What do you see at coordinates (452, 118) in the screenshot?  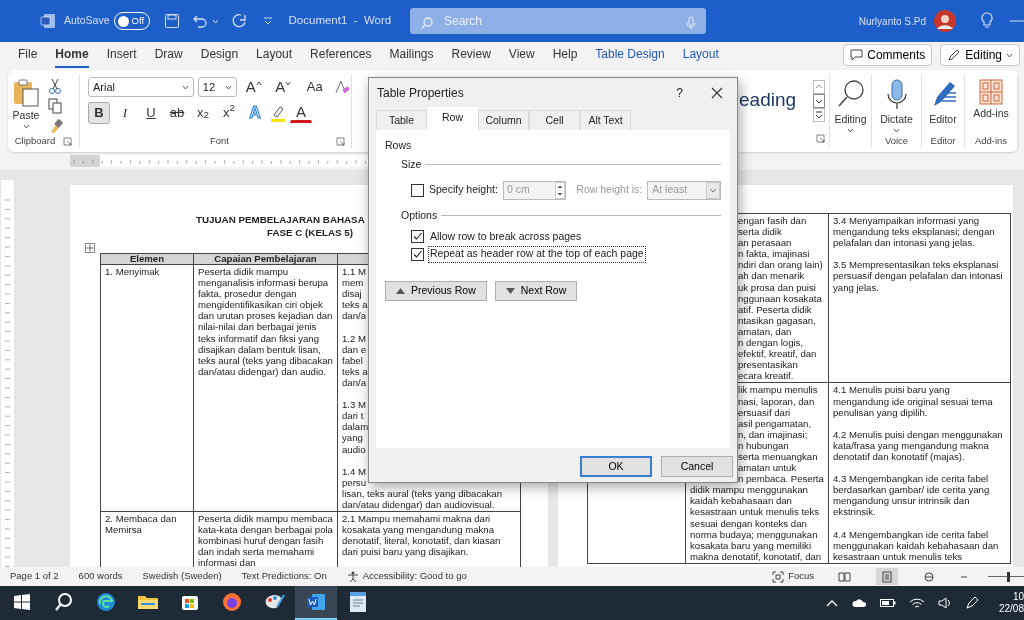 I see `dialog-tab: Row` at bounding box center [452, 118].